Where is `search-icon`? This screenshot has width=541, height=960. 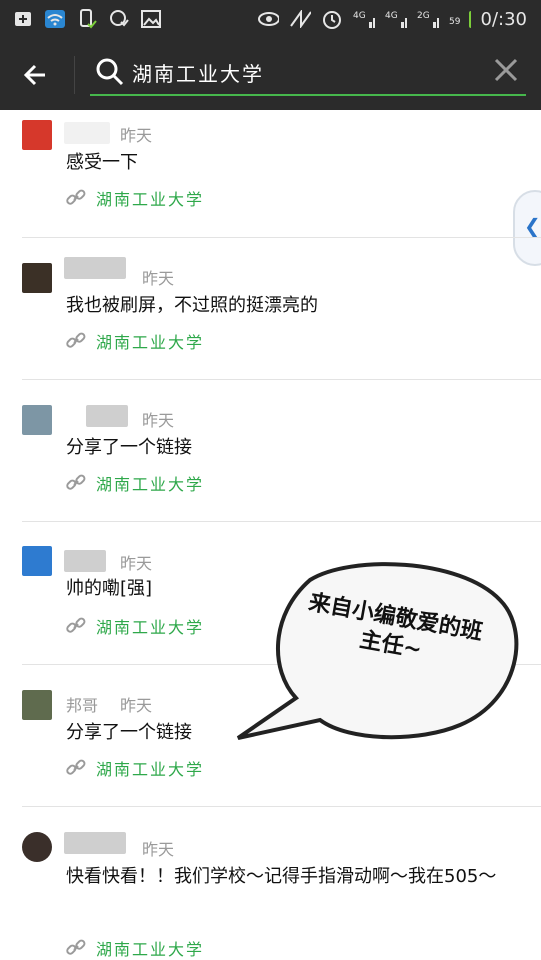 search-icon is located at coordinates (110, 72).